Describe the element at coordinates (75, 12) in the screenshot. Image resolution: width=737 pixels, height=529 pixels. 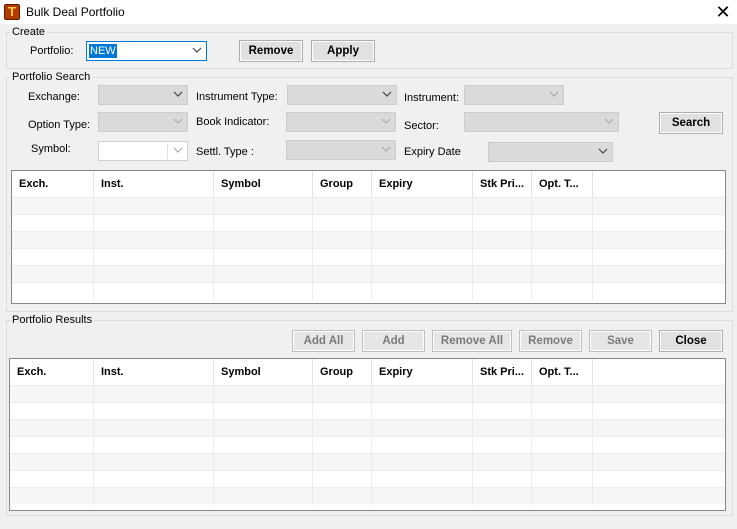
I see `window-title: Bulk Deal Portfolio` at that location.